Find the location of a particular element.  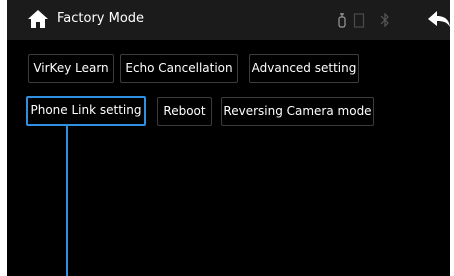

home-icon is located at coordinates (38, 19).